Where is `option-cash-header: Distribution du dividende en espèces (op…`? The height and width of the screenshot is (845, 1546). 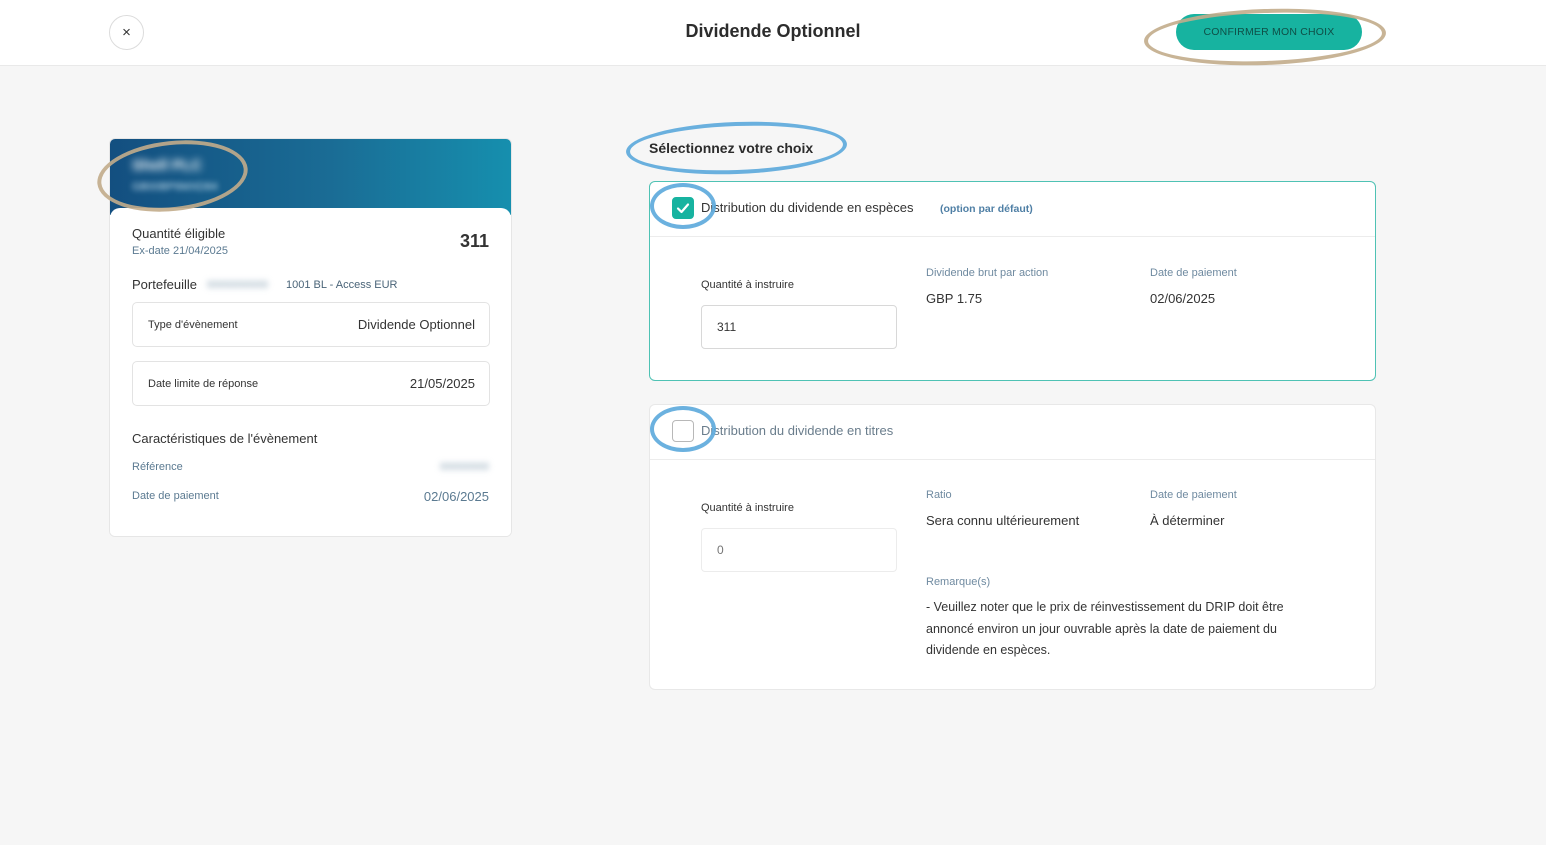
option-cash-header: Distribution du dividende en espèces (op… is located at coordinates (1012, 209).